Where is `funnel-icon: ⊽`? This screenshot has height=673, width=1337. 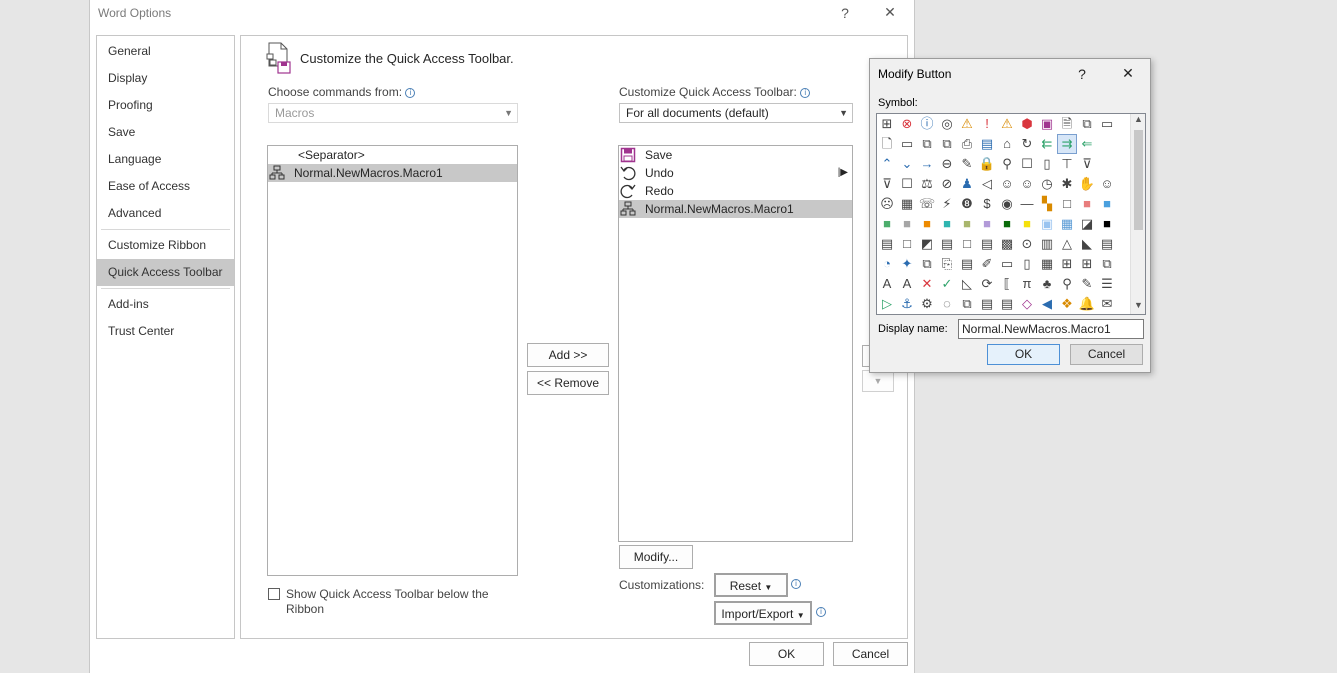
funnel-icon: ⊽ is located at coordinates (887, 184).